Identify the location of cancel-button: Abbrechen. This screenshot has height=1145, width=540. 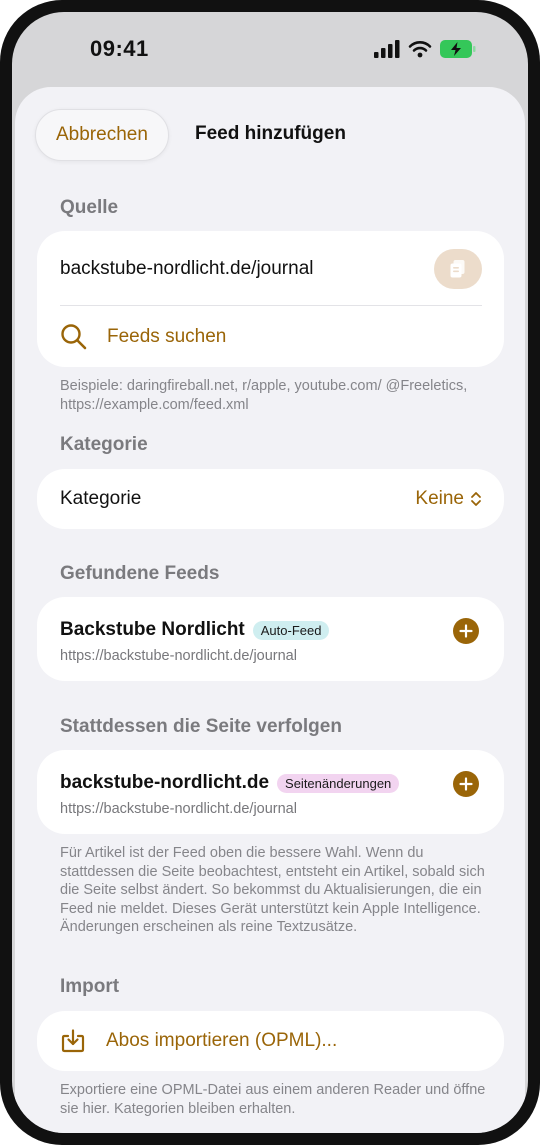
(102, 135).